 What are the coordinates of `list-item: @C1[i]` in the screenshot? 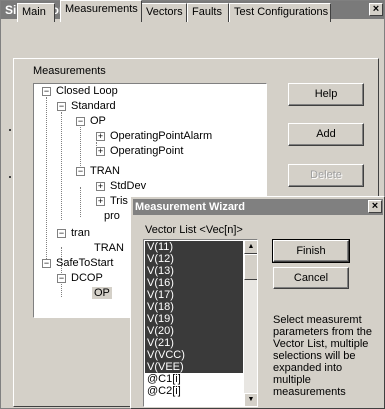 It's located at (194, 379).